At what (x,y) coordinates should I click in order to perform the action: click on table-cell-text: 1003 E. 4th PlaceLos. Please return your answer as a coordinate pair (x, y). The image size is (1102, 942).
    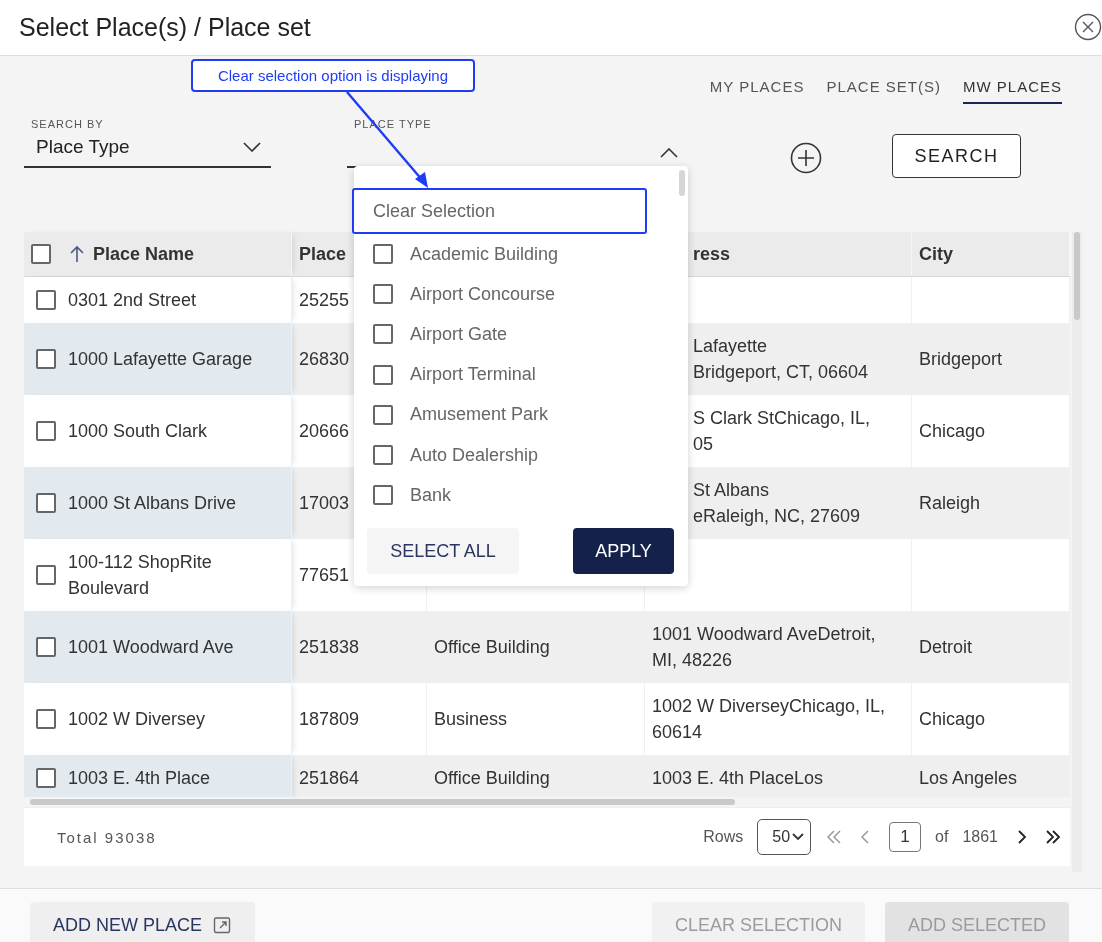
    Looking at the image, I should click on (738, 778).